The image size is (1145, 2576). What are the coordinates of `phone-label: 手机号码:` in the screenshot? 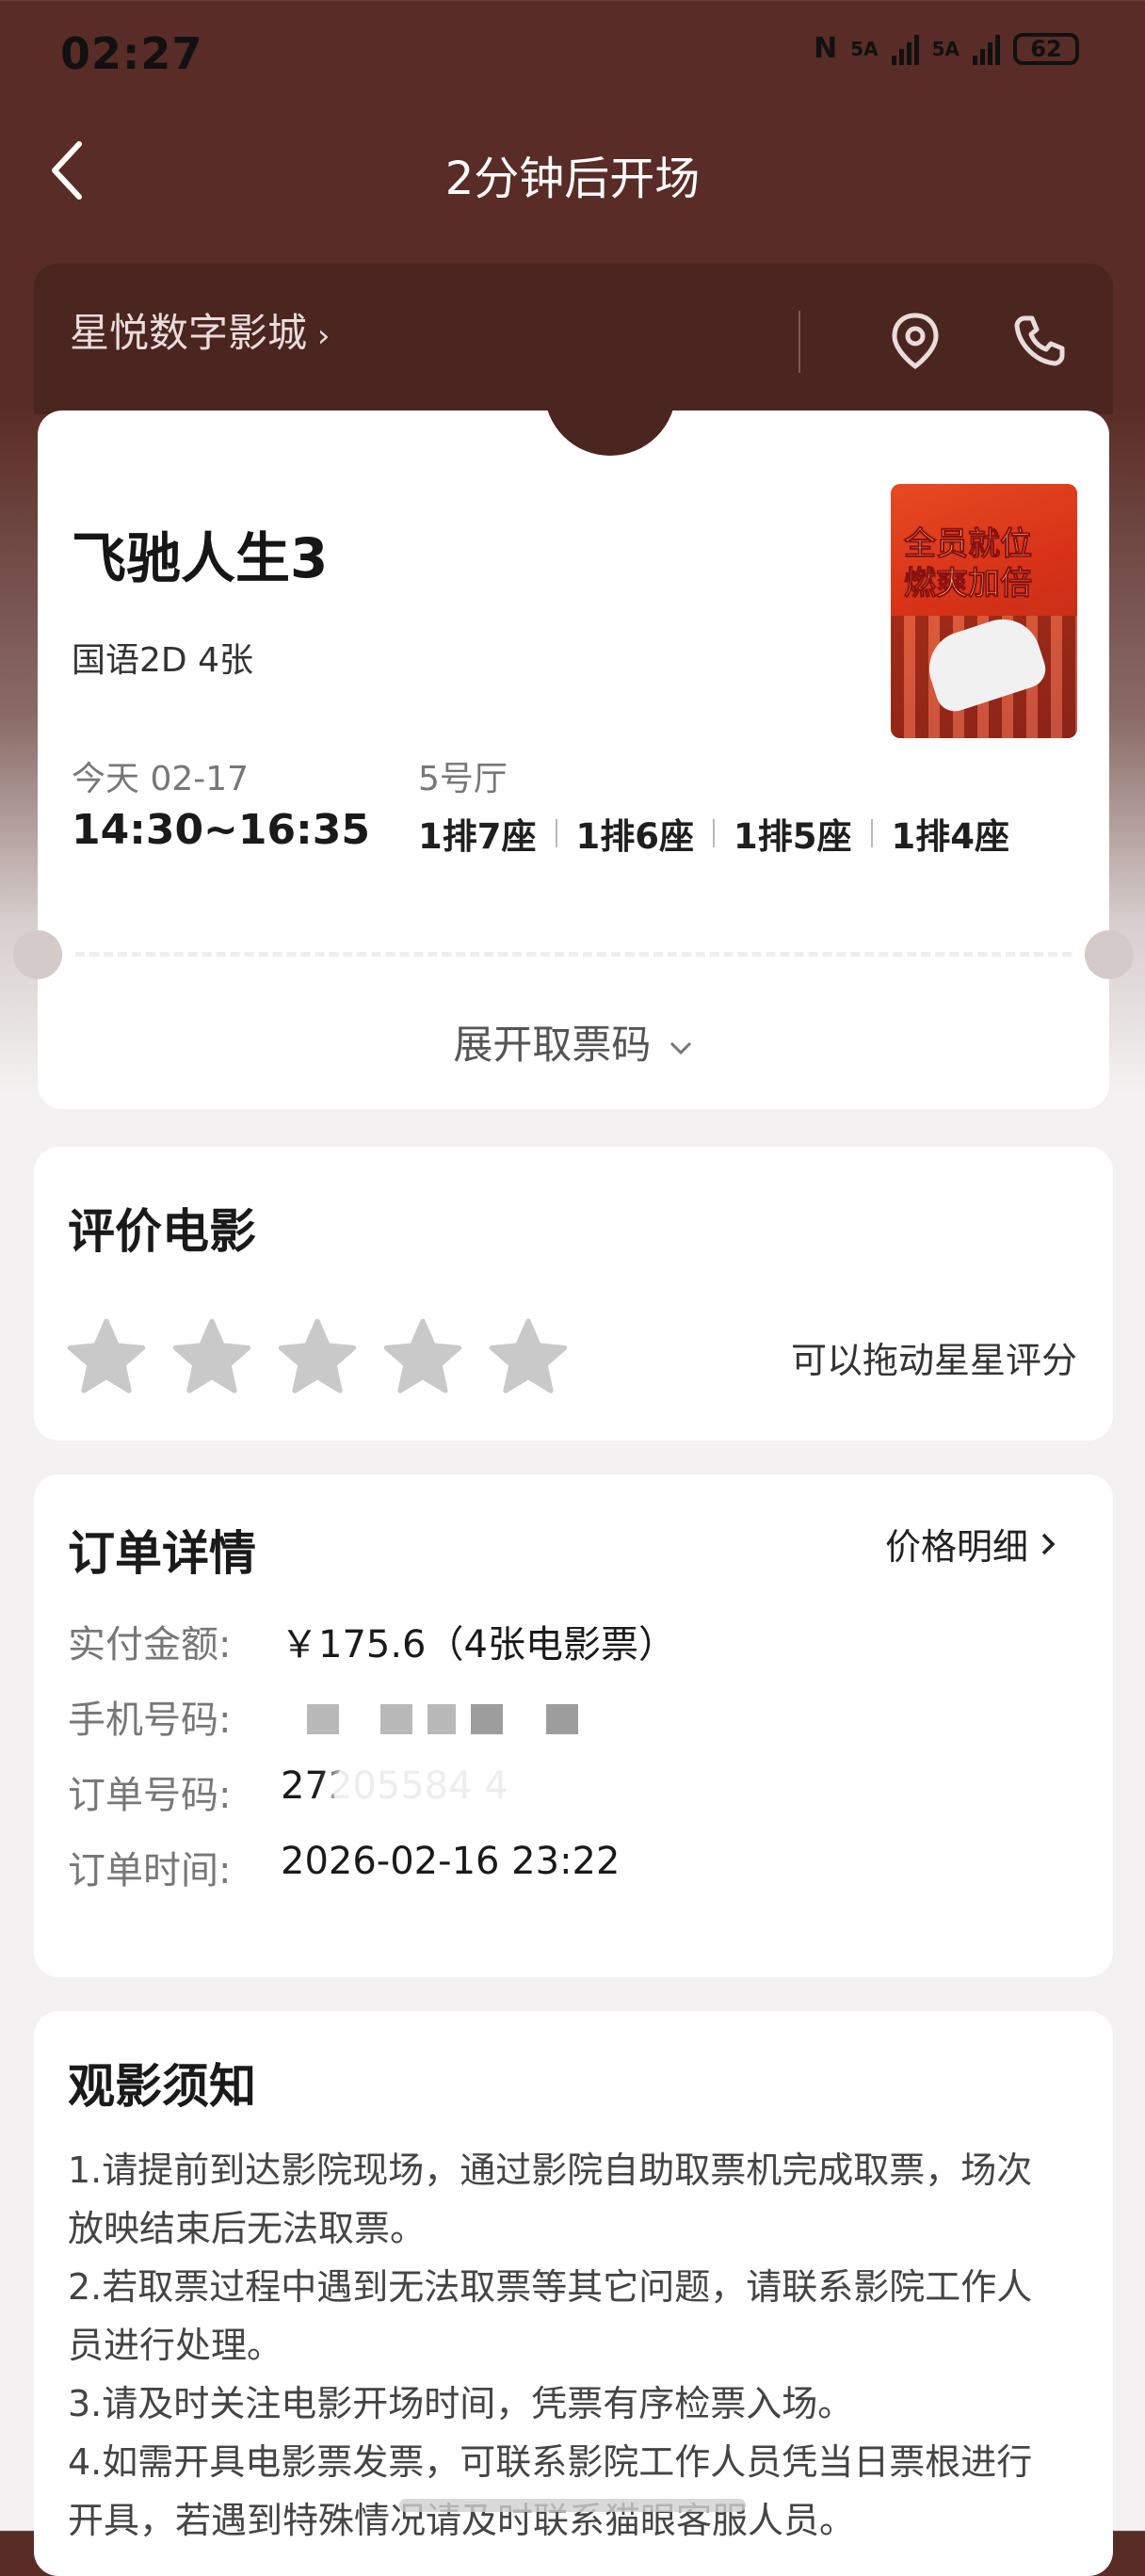 It's located at (150, 1720).